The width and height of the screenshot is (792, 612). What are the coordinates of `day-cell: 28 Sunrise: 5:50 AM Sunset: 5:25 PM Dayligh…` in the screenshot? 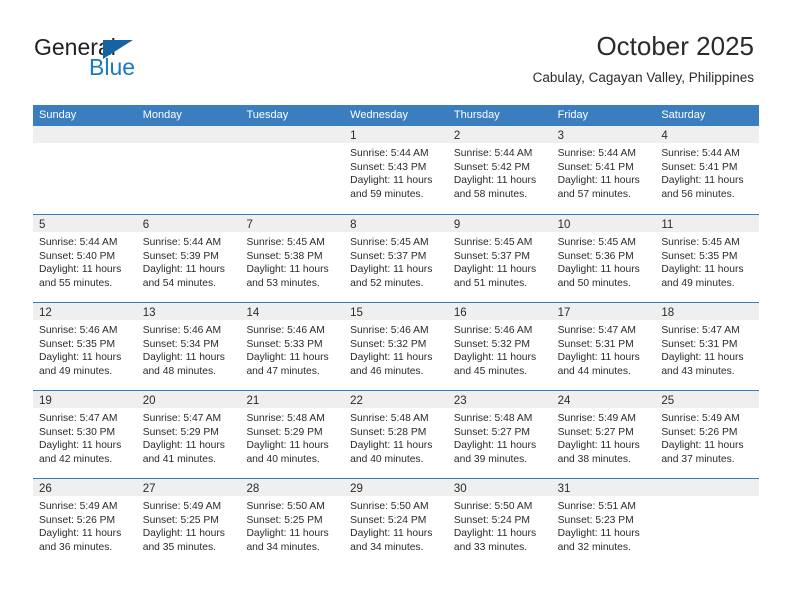 It's located at (292, 522).